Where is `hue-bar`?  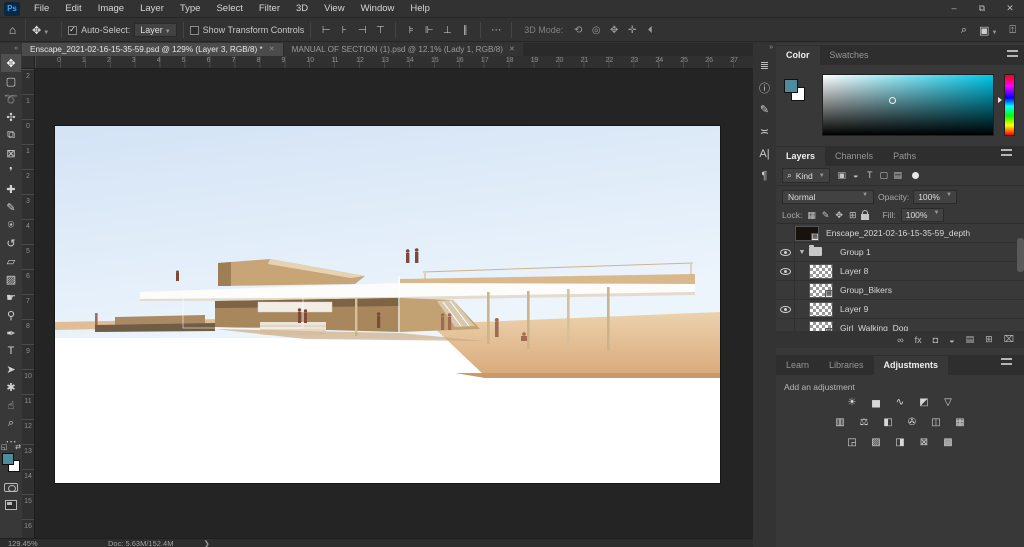 hue-bar is located at coordinates (1009, 105).